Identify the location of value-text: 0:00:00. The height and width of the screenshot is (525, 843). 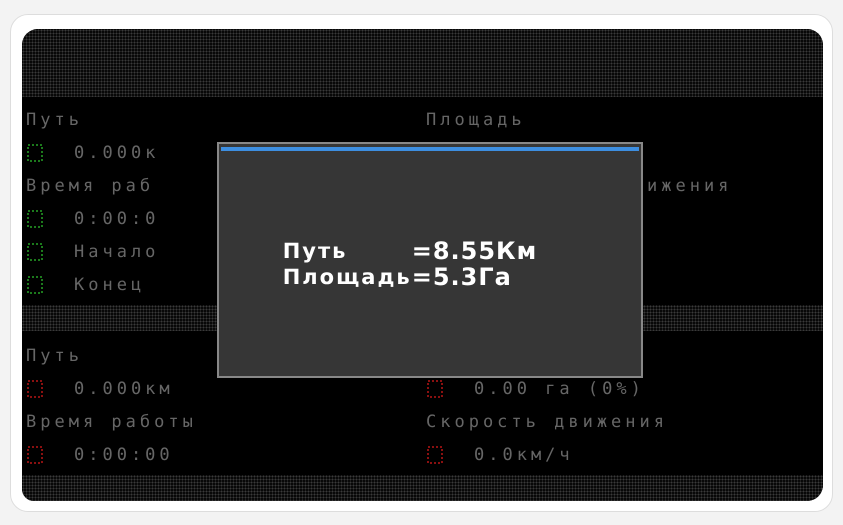
(124, 454).